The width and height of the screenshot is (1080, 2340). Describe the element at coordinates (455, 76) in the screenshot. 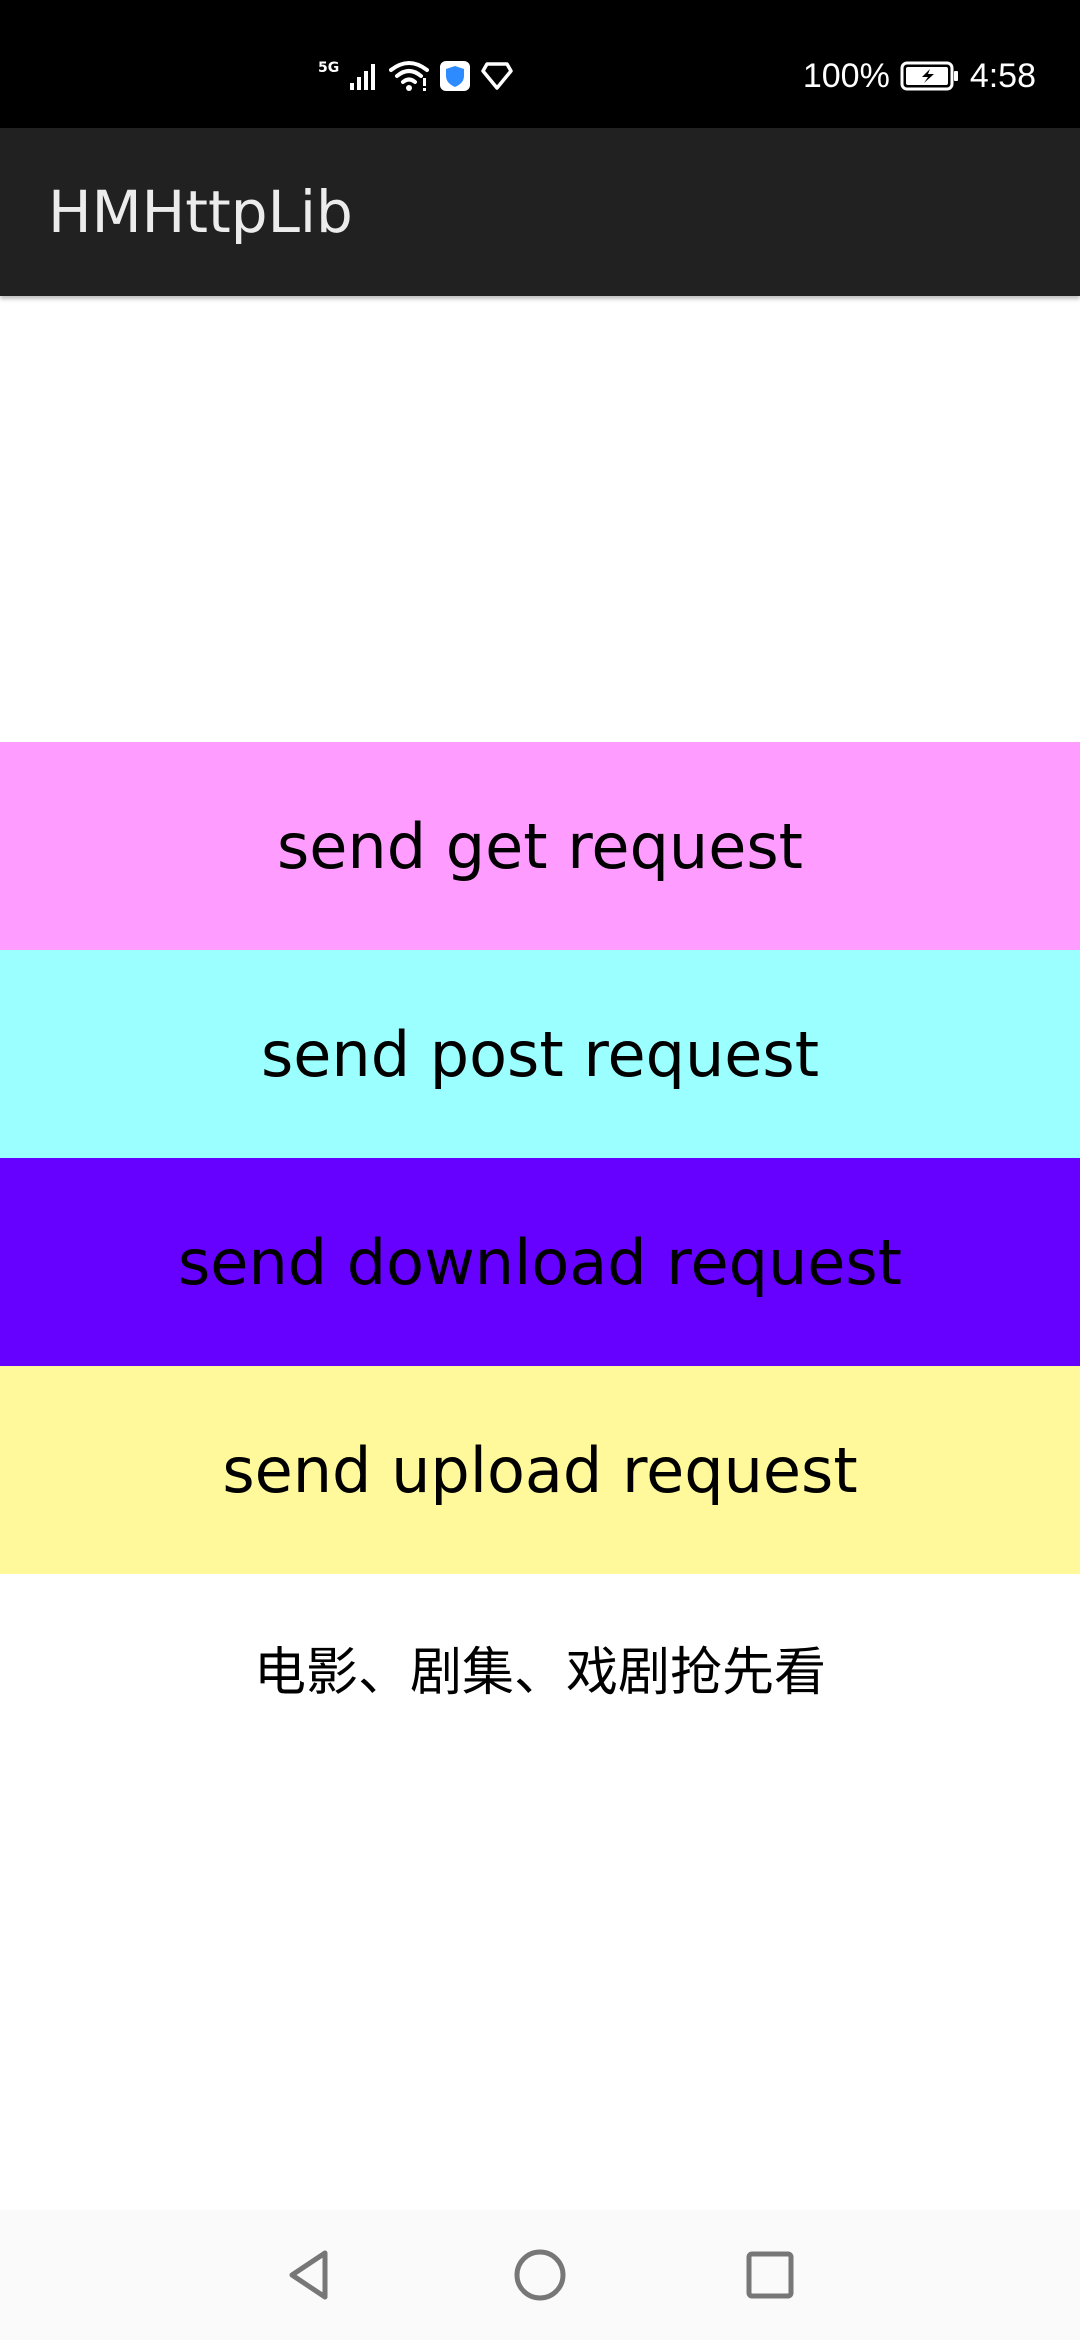

I see `shield-icon` at that location.